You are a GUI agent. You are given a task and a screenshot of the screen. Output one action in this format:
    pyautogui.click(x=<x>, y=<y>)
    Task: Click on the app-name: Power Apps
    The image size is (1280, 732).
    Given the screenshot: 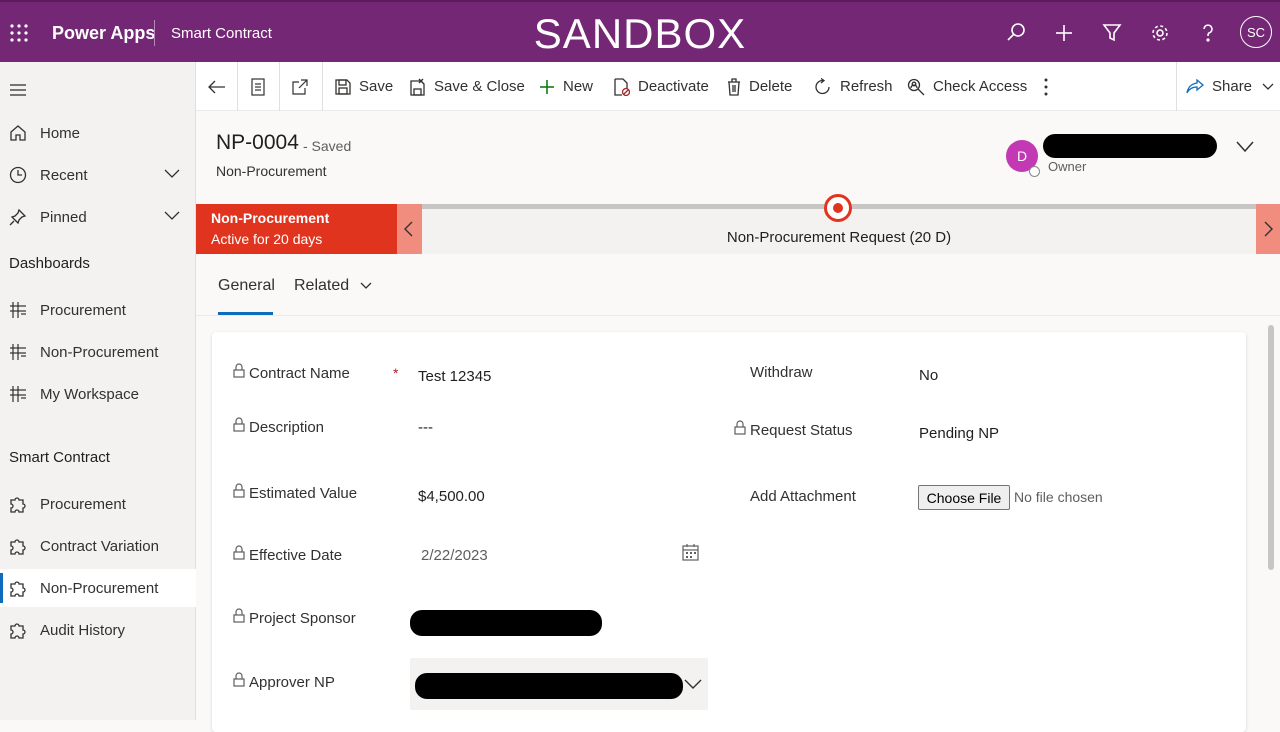 What is the action you would take?
    pyautogui.click(x=103, y=33)
    